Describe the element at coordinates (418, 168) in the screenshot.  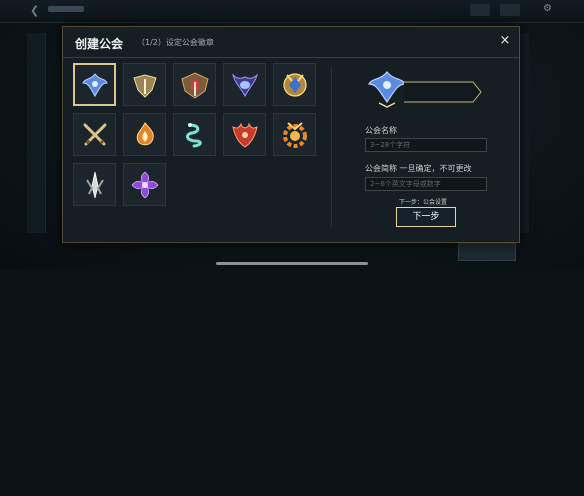
I see `guild-short-name-label: 公会简称 一旦确定，不可更改` at that location.